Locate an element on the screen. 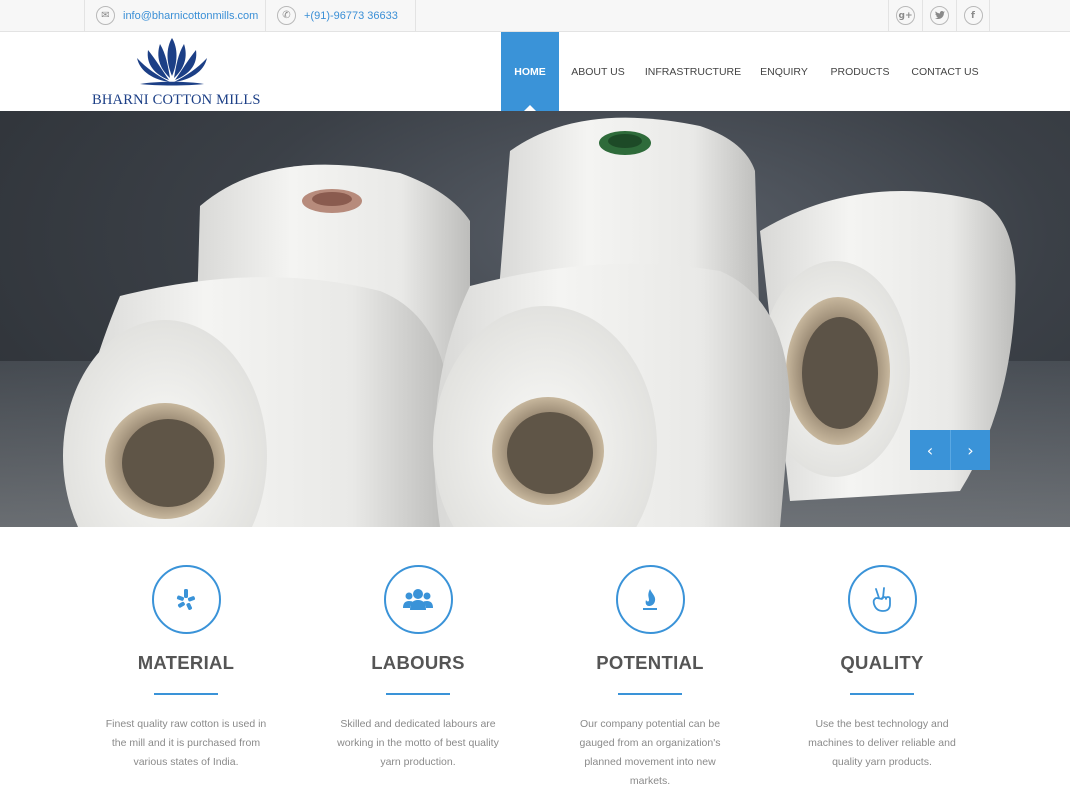 The height and width of the screenshot is (803, 1070). nav-item-home: HOME is located at coordinates (530, 71).